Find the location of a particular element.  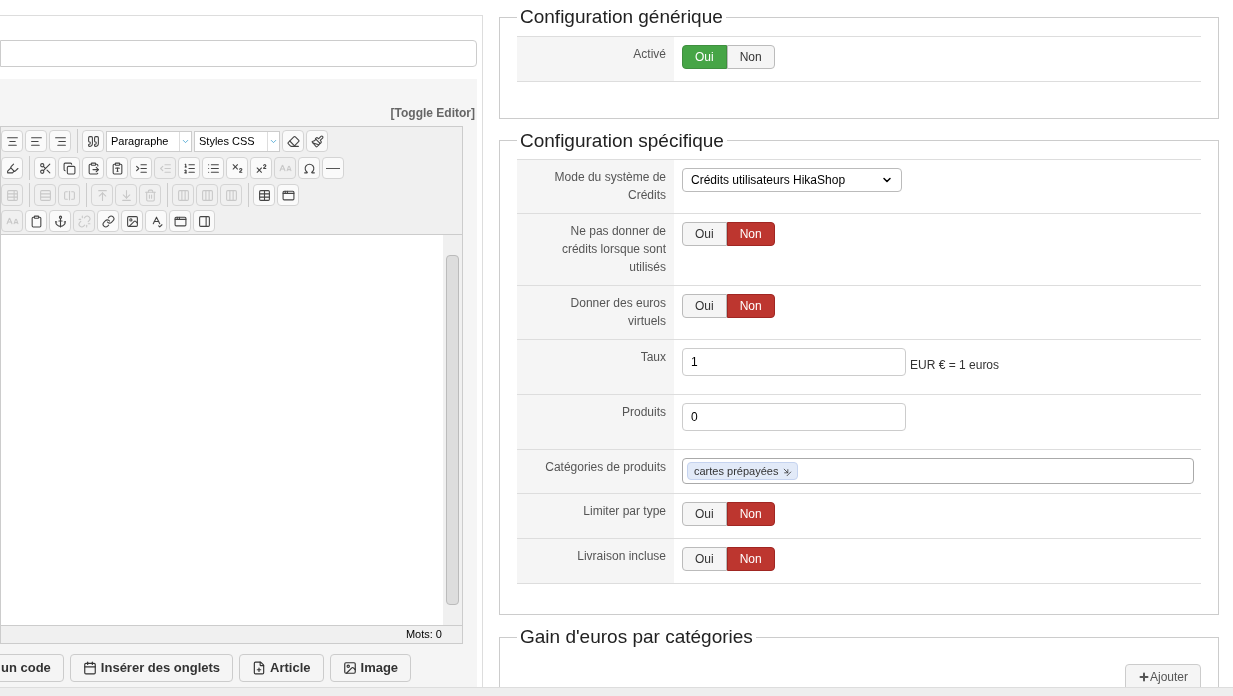

field-label: Produits is located at coordinates (595, 422).